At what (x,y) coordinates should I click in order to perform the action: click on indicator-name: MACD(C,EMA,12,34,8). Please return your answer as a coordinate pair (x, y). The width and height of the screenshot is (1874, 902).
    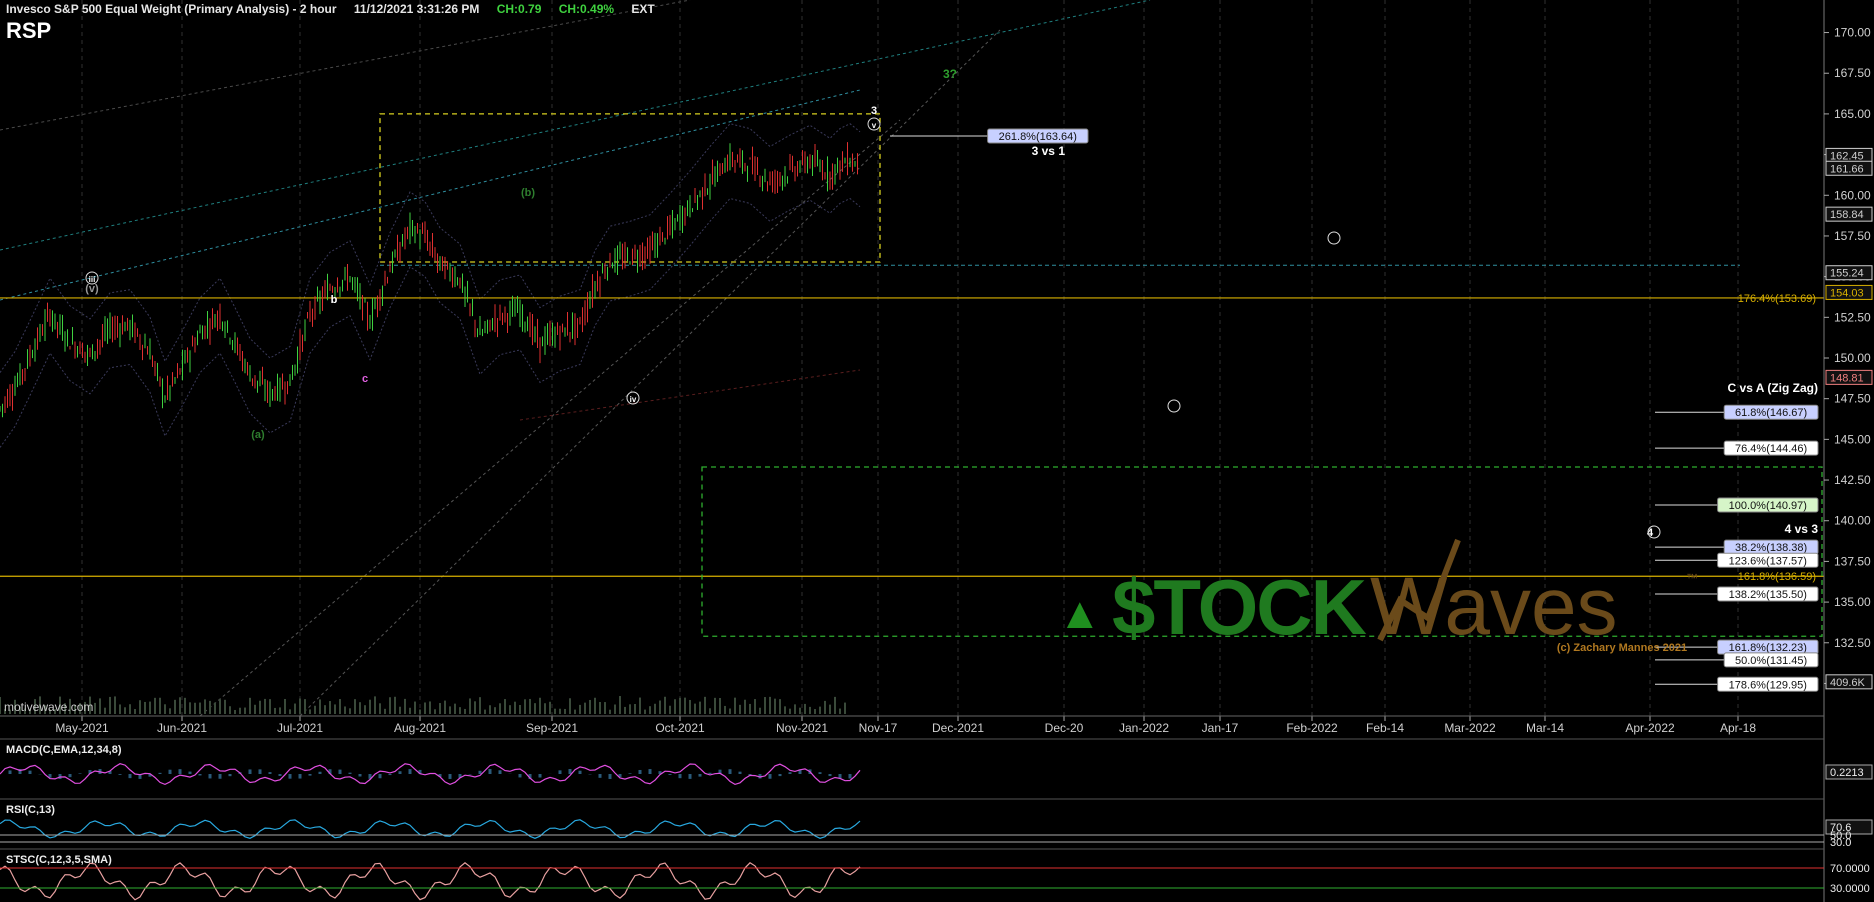
    Looking at the image, I should click on (64, 750).